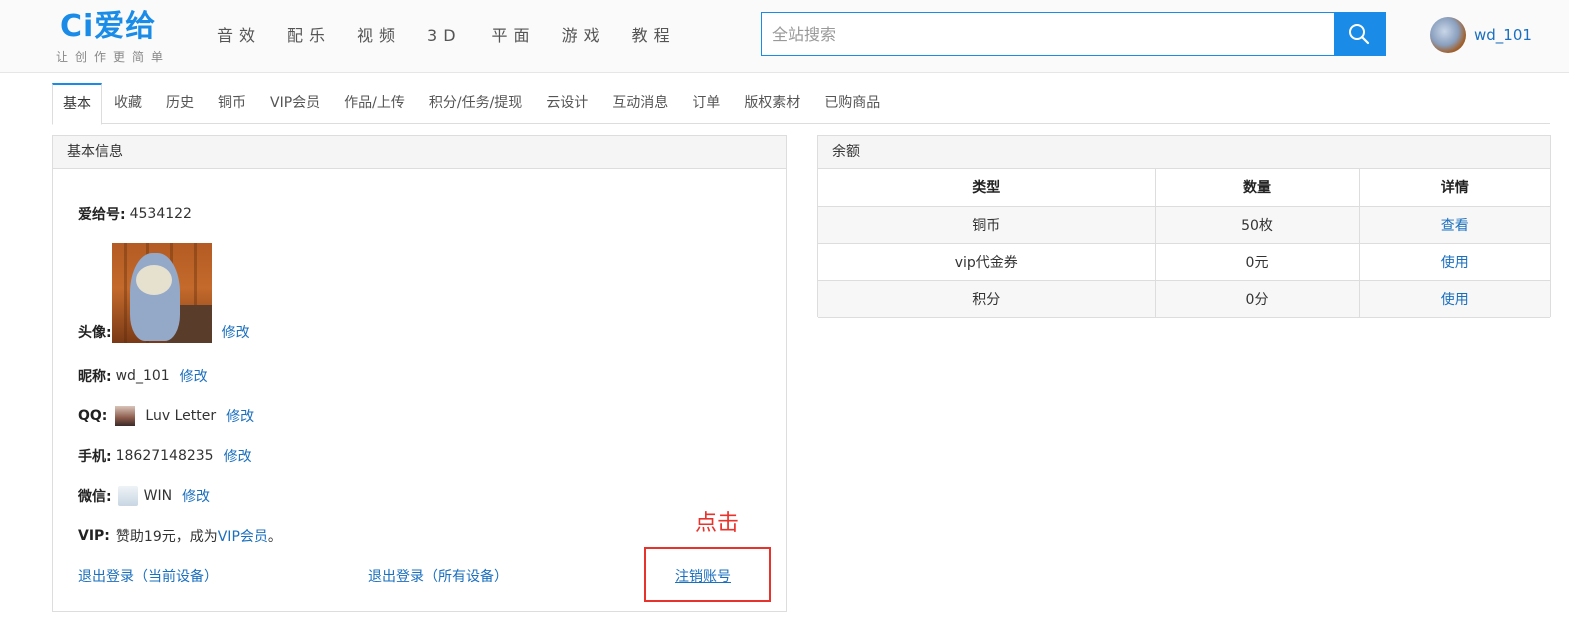 This screenshot has height=627, width=1569. Describe the element at coordinates (419, 152) in the screenshot. I see `basic-info-title: 基本信息` at that location.